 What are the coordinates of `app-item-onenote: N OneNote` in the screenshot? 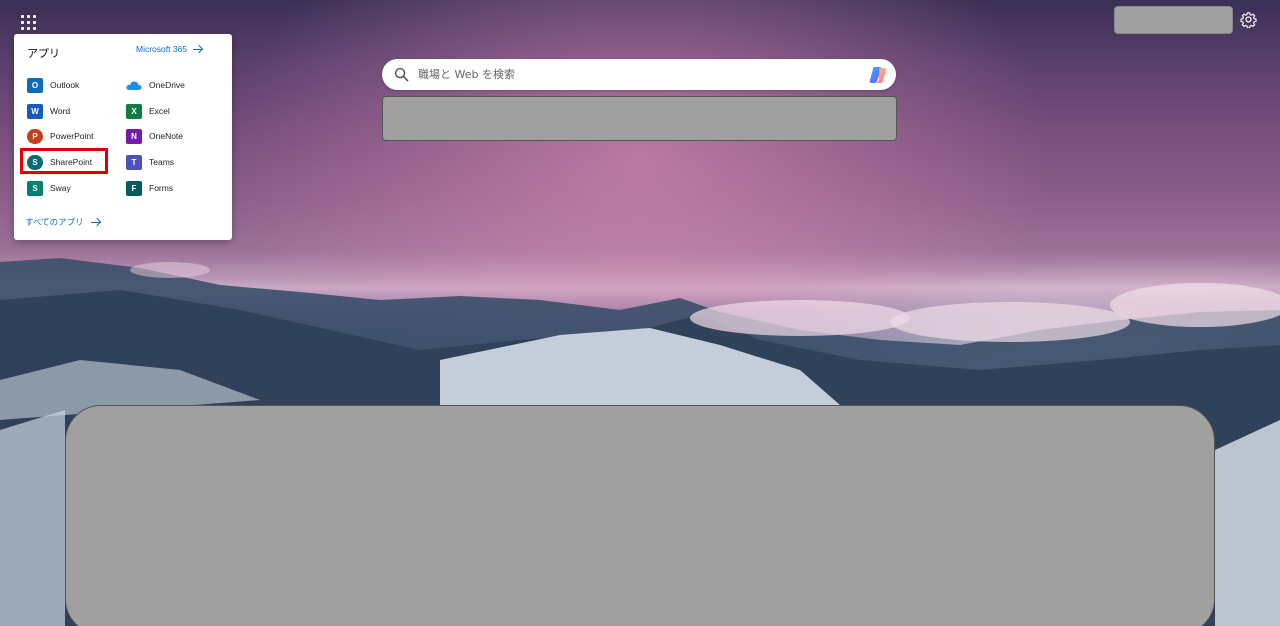 It's located at (171, 136).